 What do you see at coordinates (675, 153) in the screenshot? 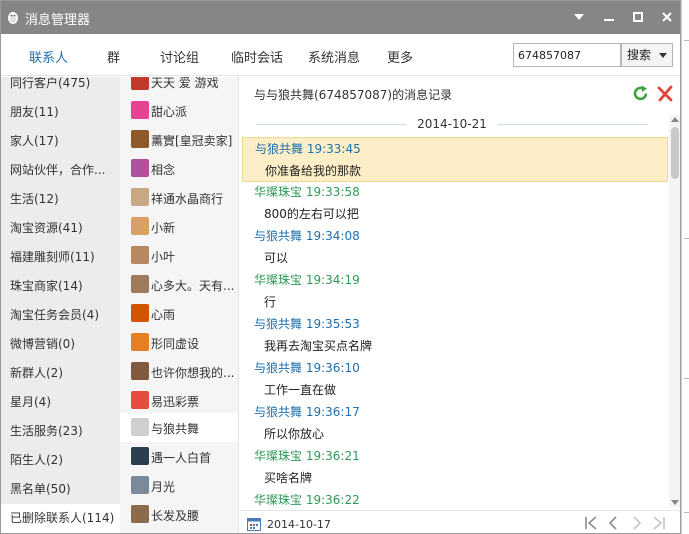
I see `scroll-thumb` at bounding box center [675, 153].